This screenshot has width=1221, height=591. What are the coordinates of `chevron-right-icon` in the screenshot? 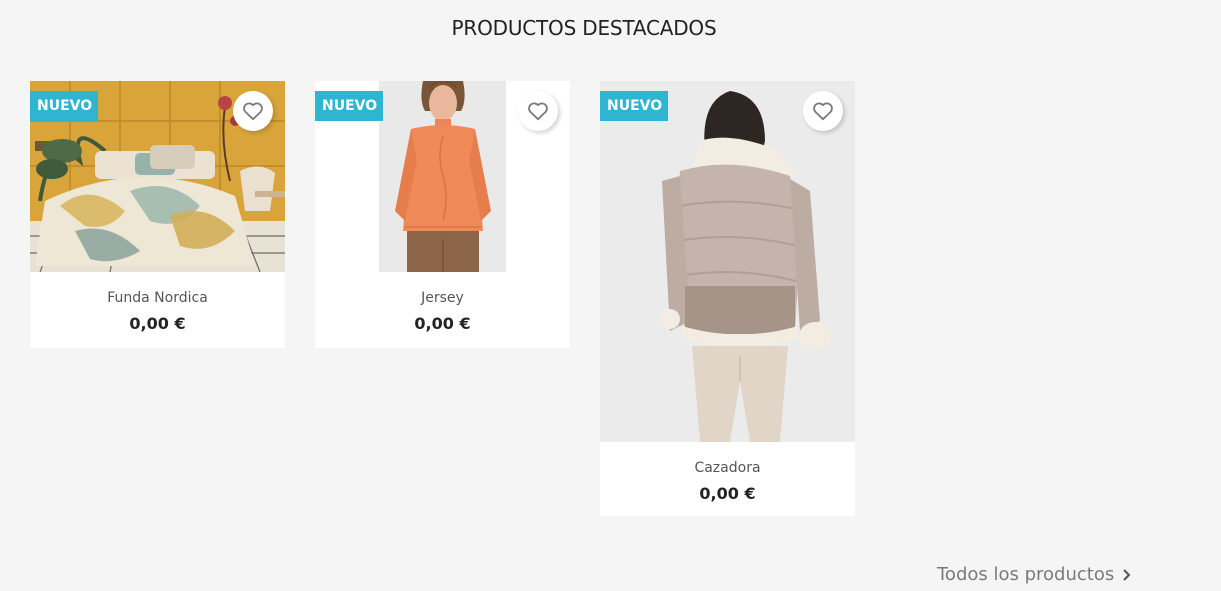 It's located at (1127, 575).